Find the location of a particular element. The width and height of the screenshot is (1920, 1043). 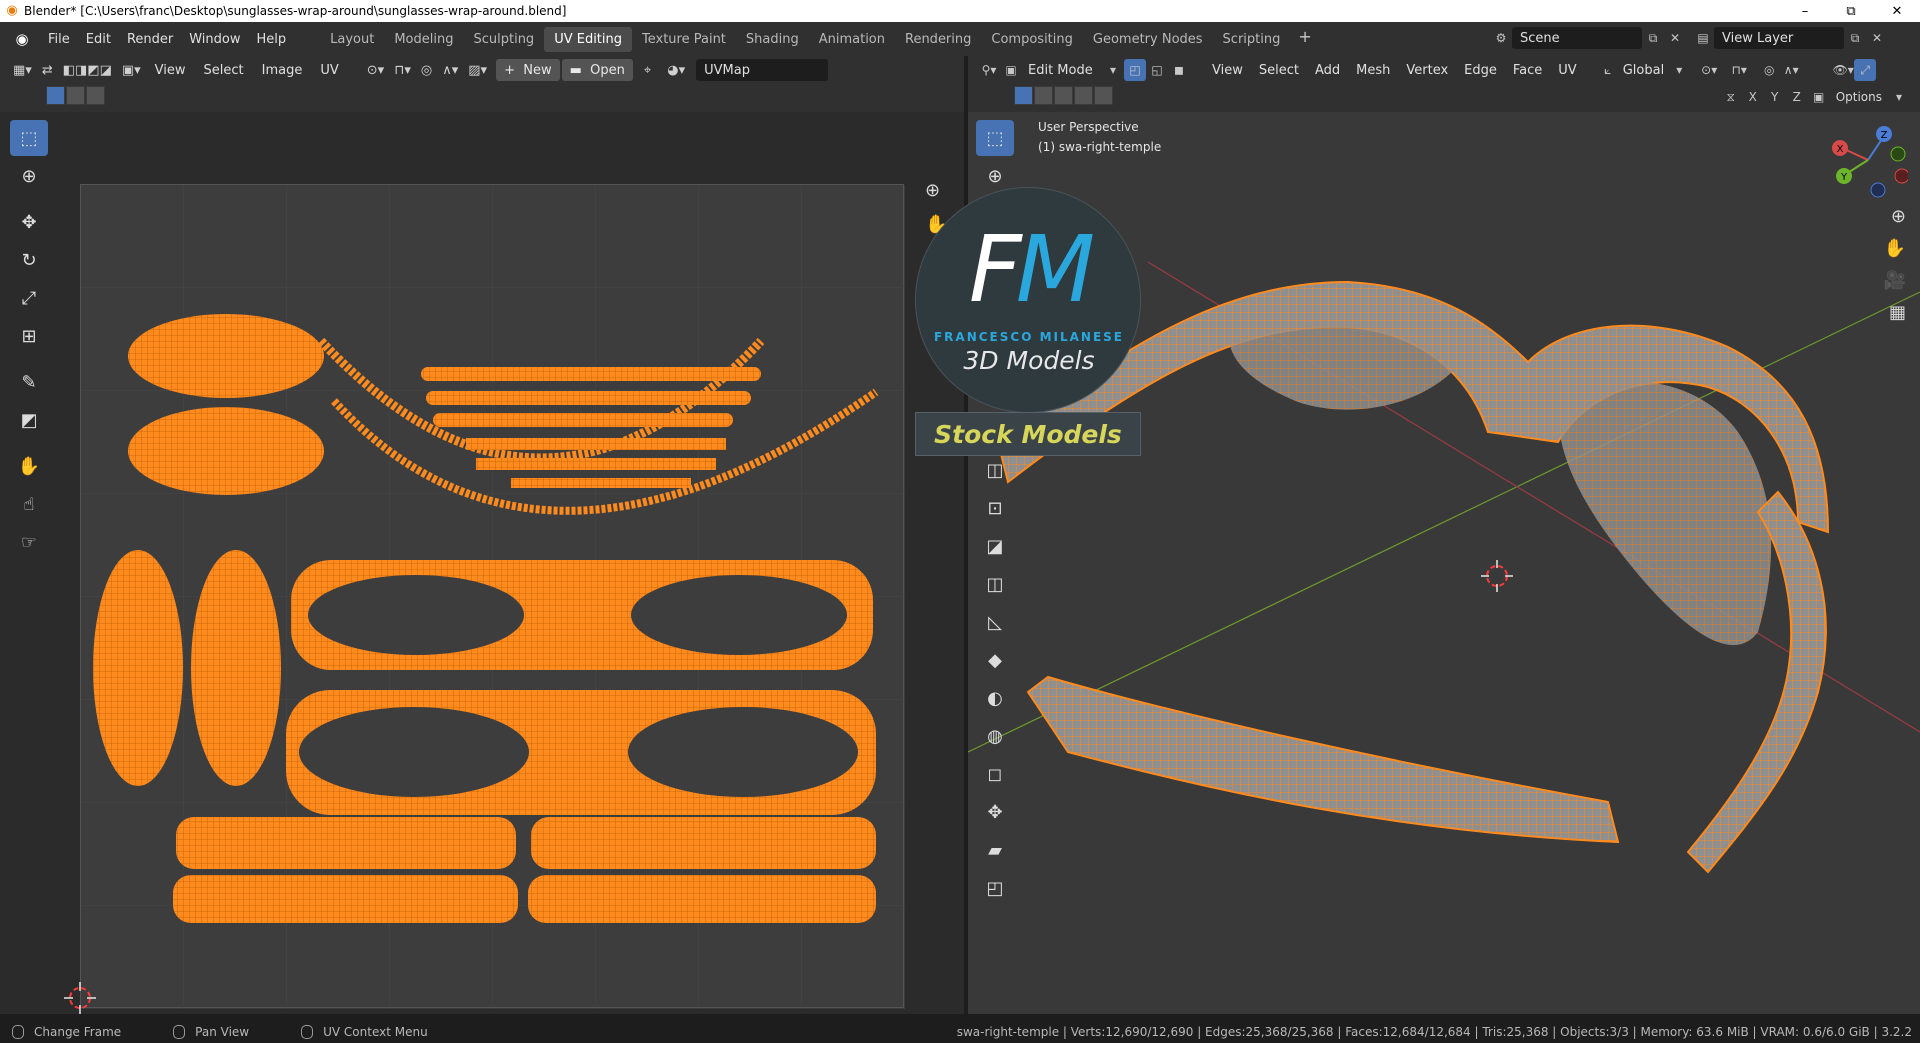

3d-select-intersect-mode is located at coordinates (1103, 95).